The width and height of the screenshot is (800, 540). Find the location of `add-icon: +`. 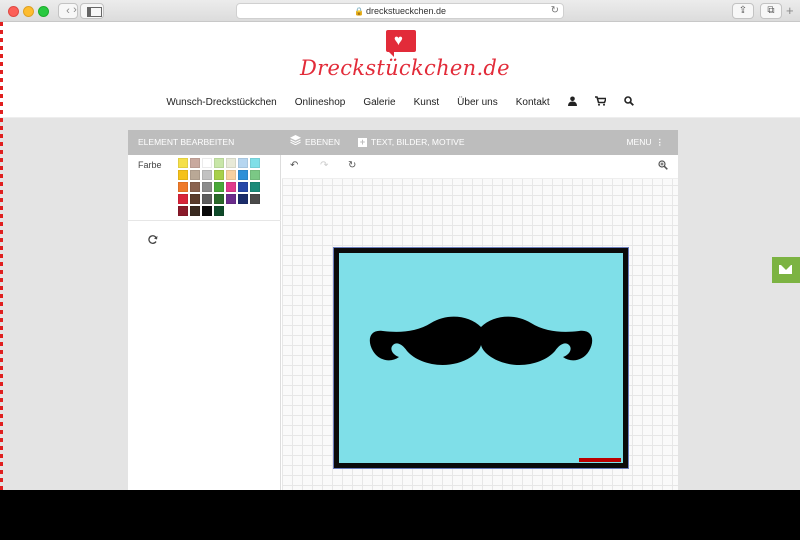

add-icon: + is located at coordinates (362, 142).